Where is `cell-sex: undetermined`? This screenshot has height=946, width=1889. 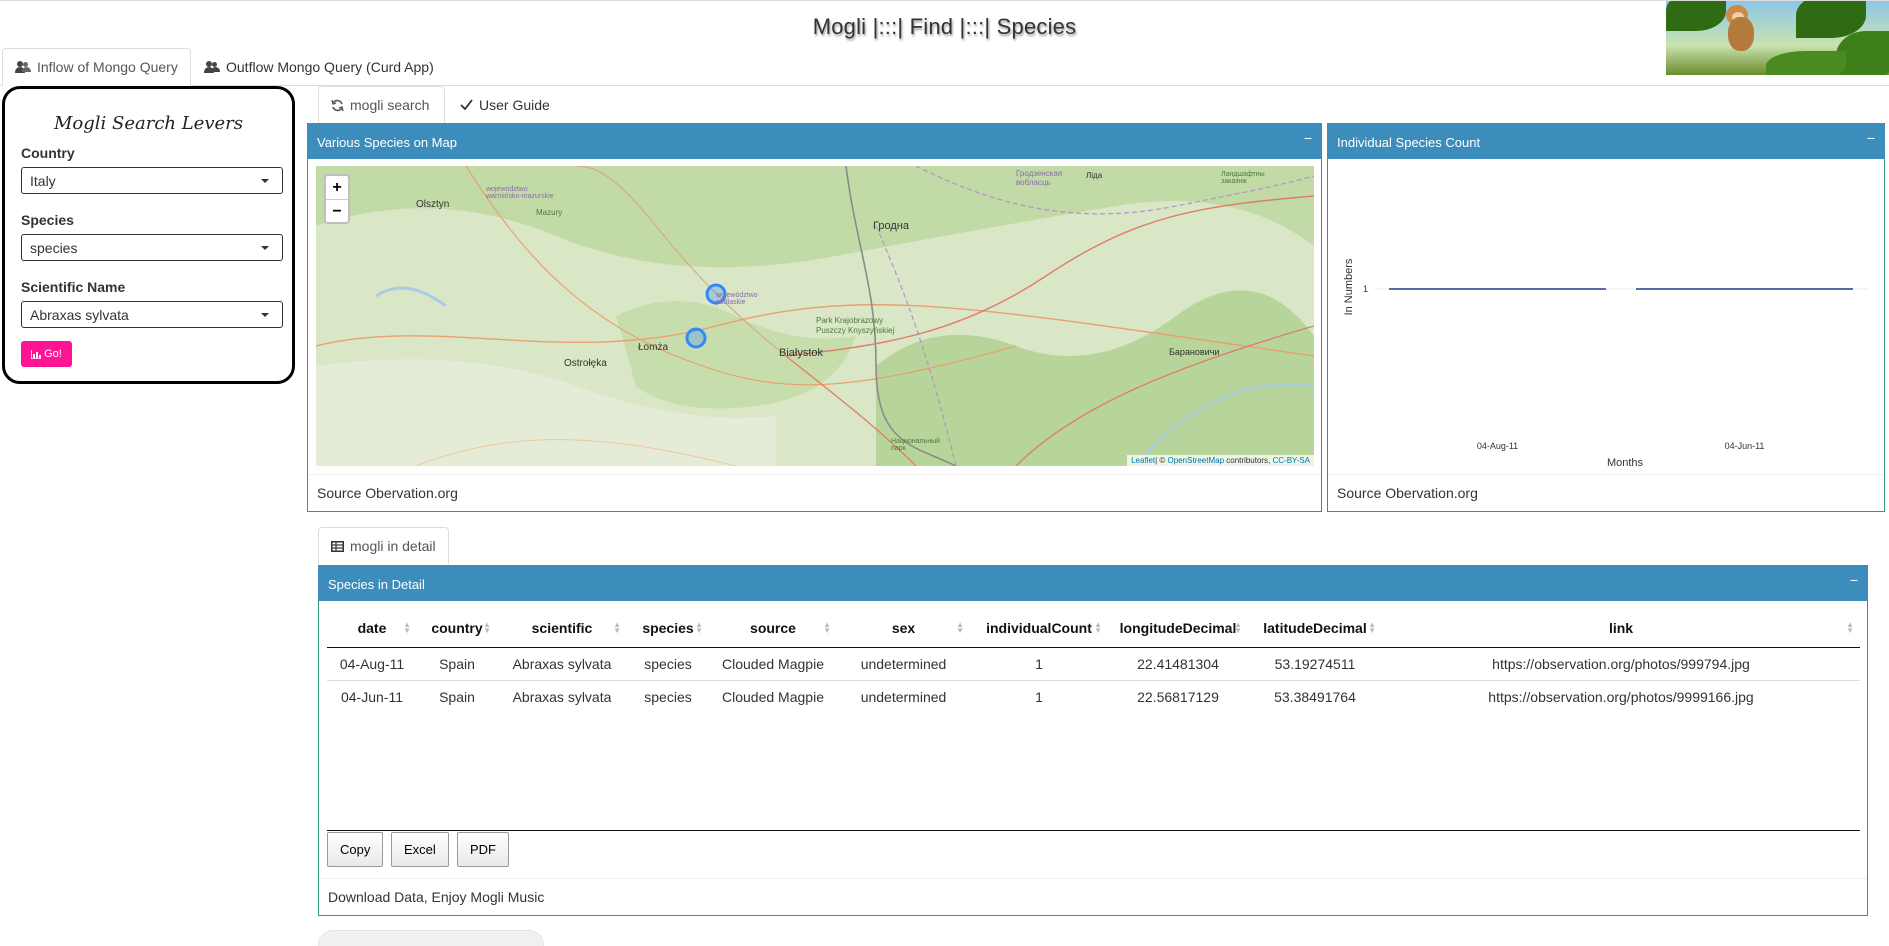
cell-sex: undetermined is located at coordinates (903, 663).